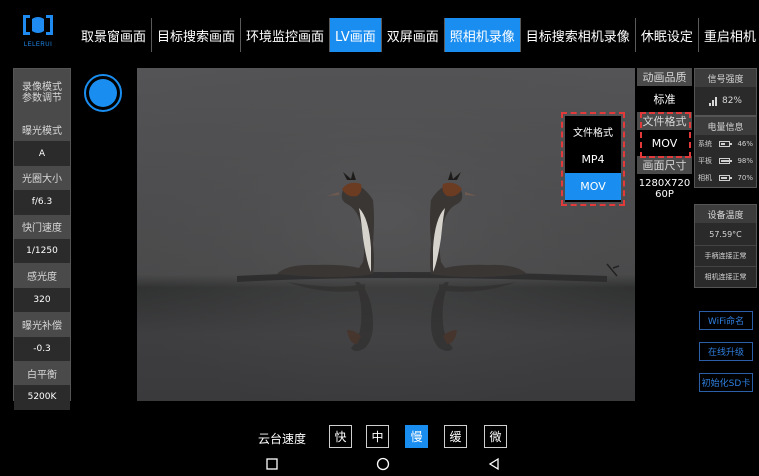 This screenshot has width=759, height=476. Describe the element at coordinates (42, 348) in the screenshot. I see `param-value-exposure-comp: -0.3` at that location.